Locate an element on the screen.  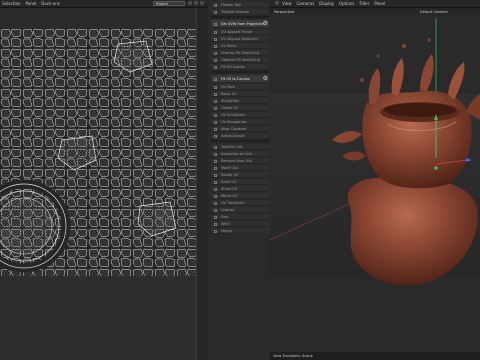
tool-item: Fill UV Islands is located at coordinates (240, 67).